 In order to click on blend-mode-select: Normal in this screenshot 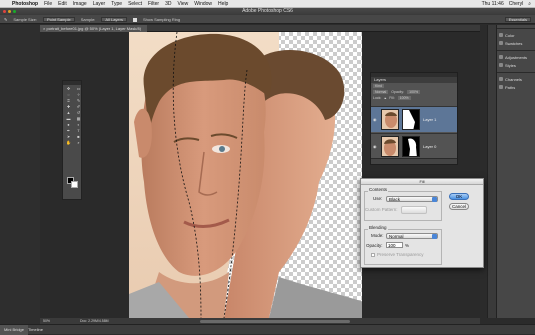, I will do `click(381, 92)`.